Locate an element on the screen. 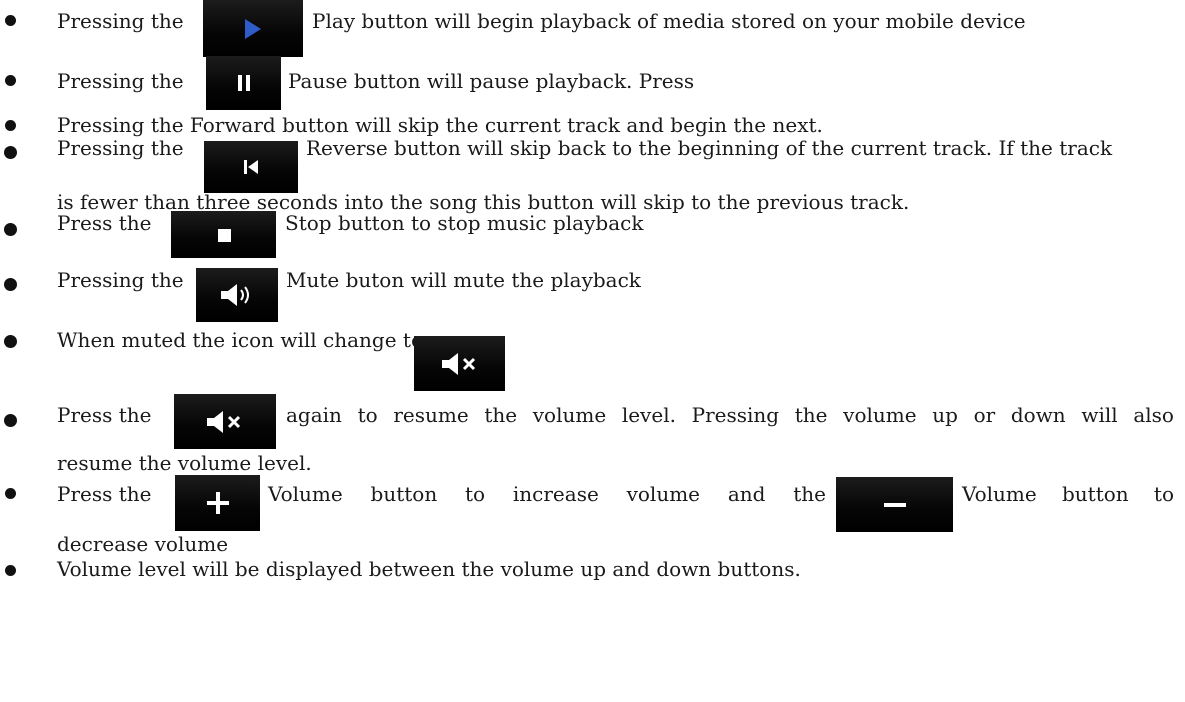  word: also is located at coordinates (1153, 415).